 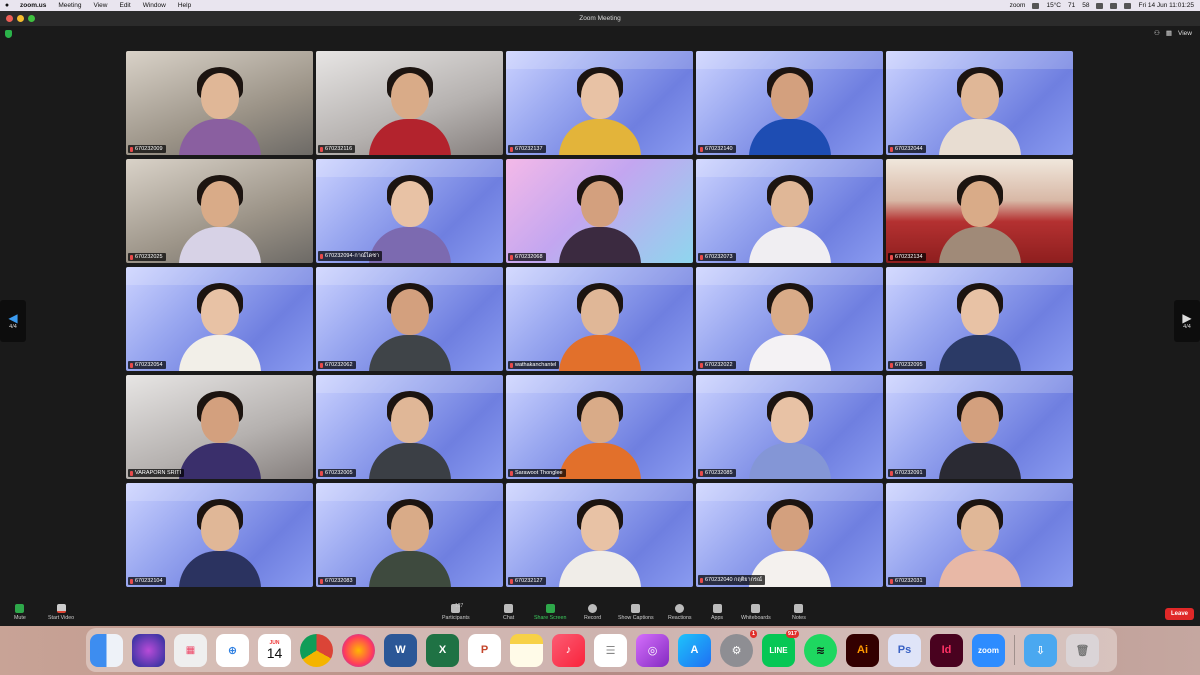 I want to click on indesign-icon: Id, so click(x=946, y=650).